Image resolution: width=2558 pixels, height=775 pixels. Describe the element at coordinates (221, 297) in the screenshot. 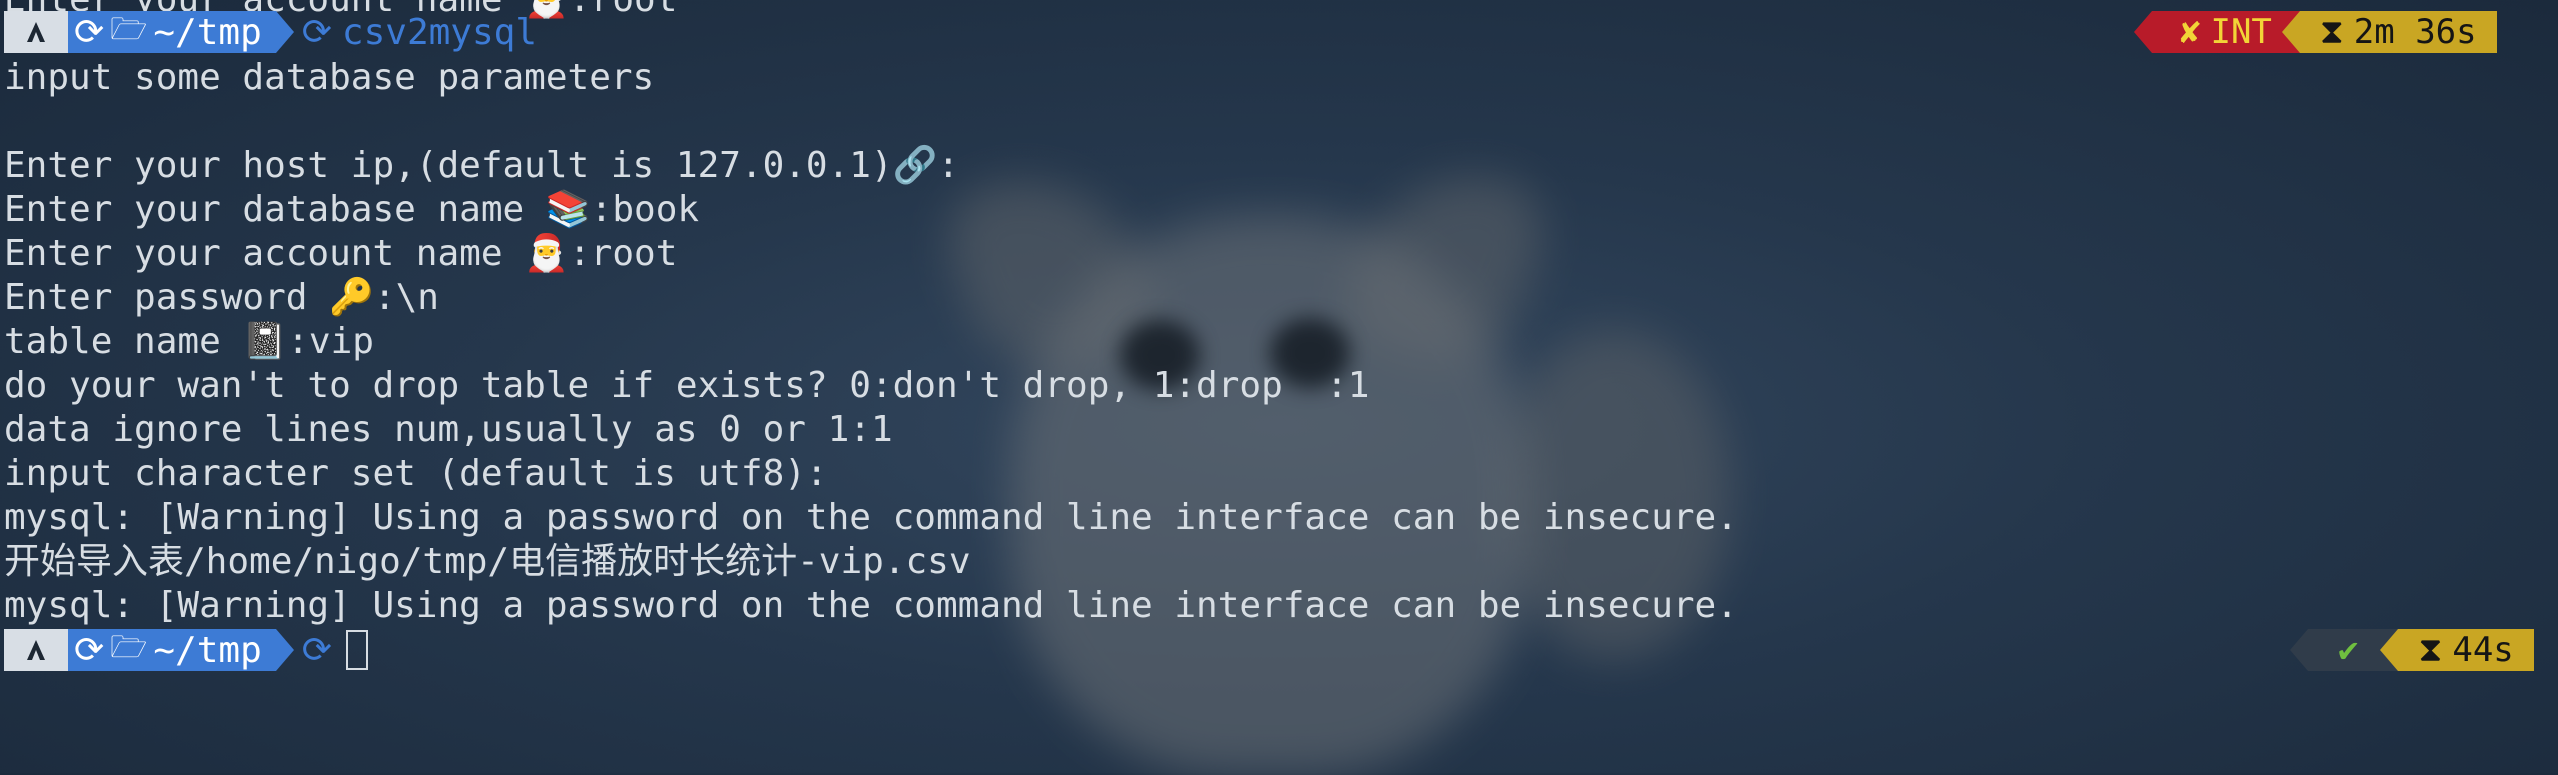

I see `output-line: Enter password 🔑:\n` at that location.